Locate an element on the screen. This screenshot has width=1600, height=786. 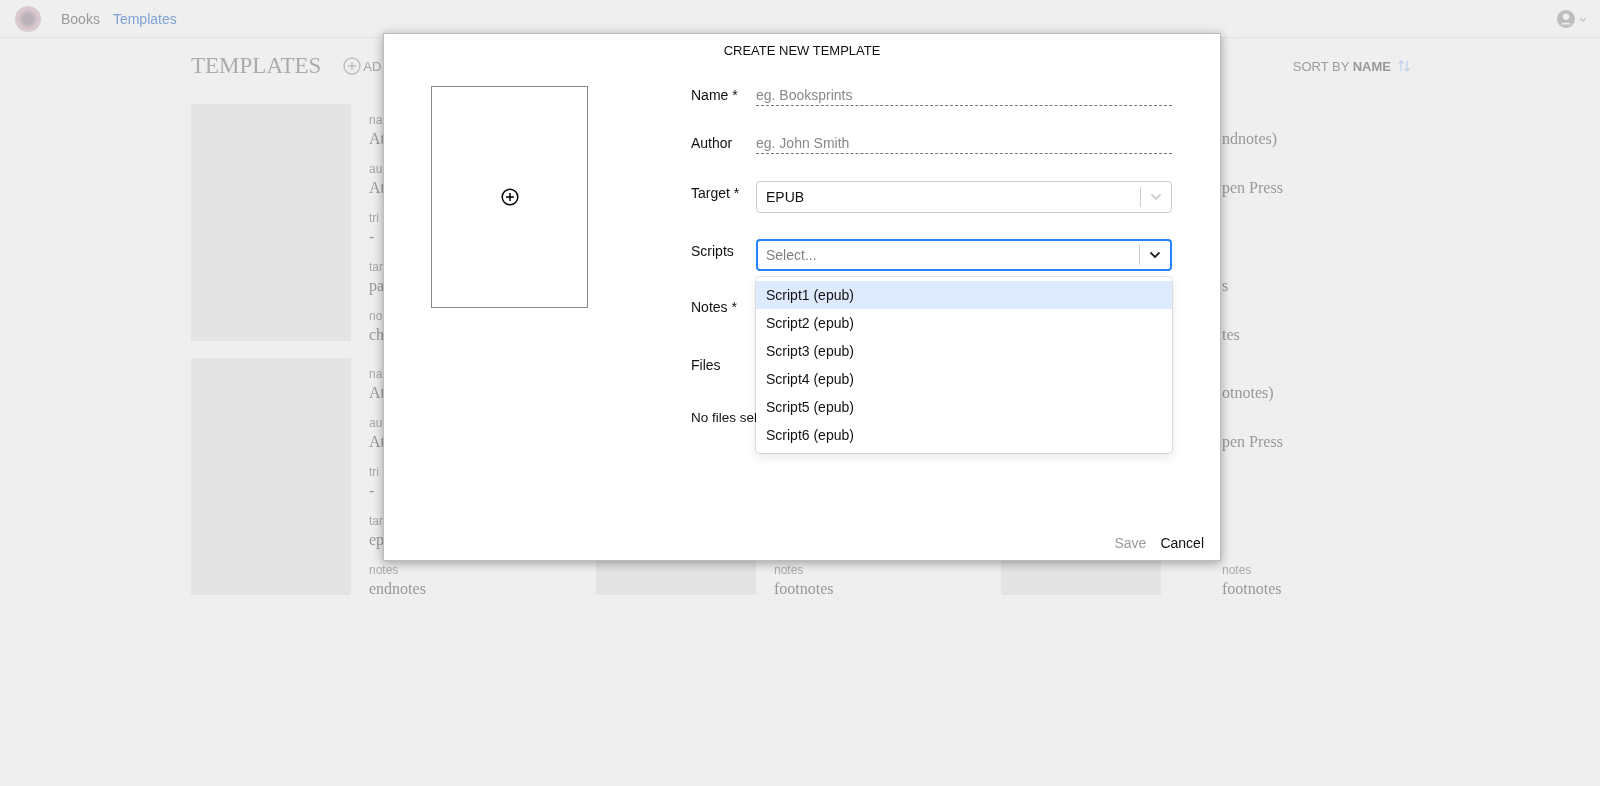
field-label: Files is located at coordinates (706, 365).